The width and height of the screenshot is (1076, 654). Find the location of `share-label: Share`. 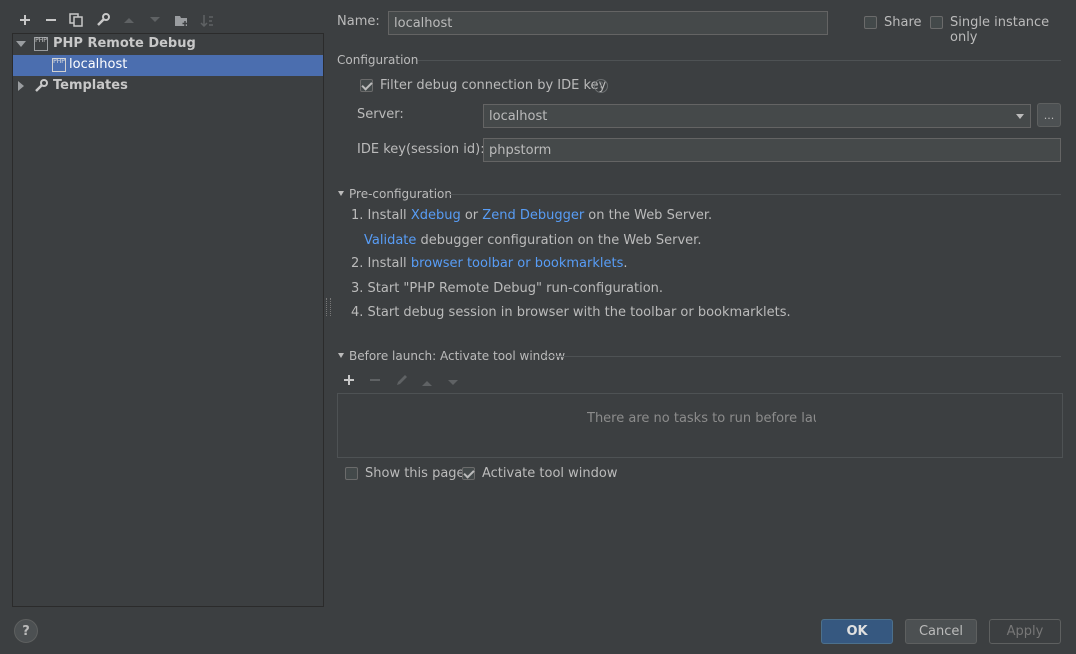

share-label: Share is located at coordinates (903, 22).